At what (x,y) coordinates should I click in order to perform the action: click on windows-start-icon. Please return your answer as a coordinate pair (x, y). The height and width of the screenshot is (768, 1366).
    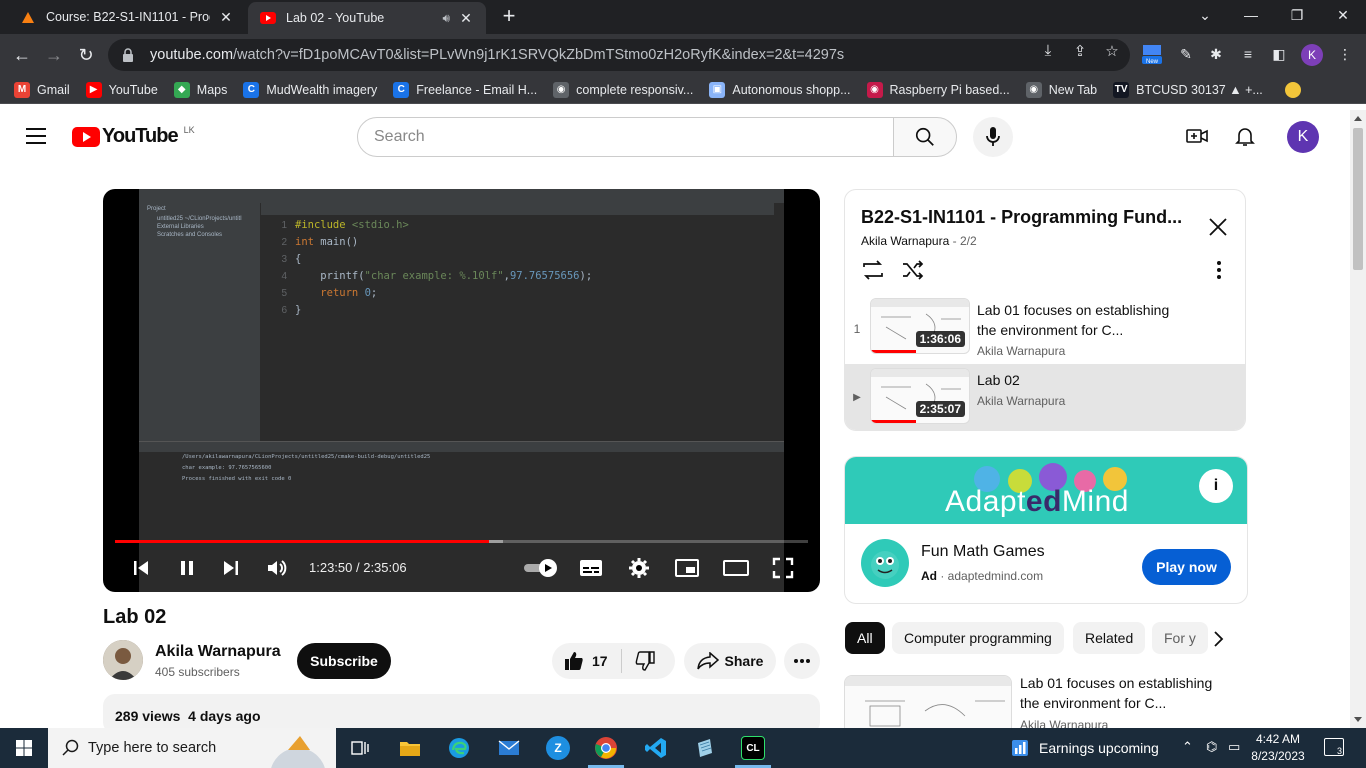
    Looking at the image, I should click on (24, 748).